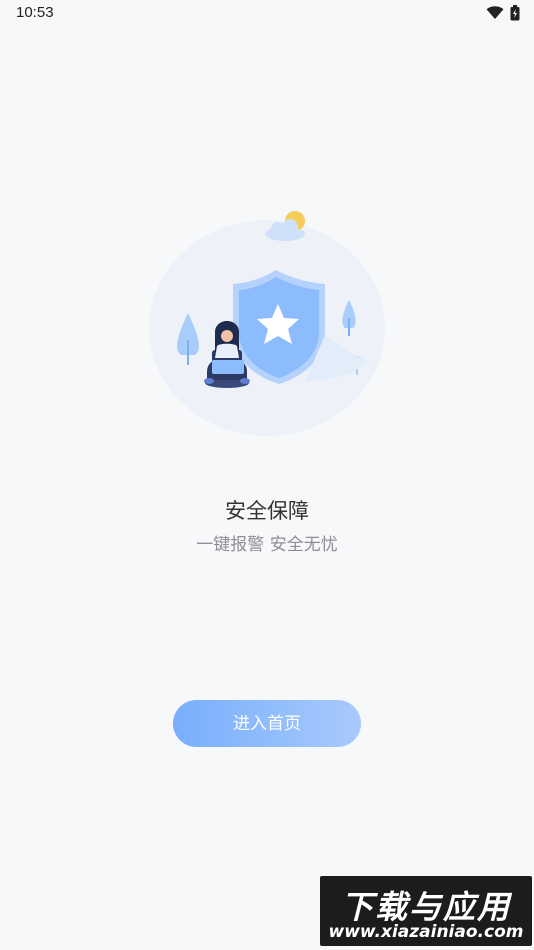 This screenshot has width=534, height=950. I want to click on status-time: 10:53, so click(35, 12).